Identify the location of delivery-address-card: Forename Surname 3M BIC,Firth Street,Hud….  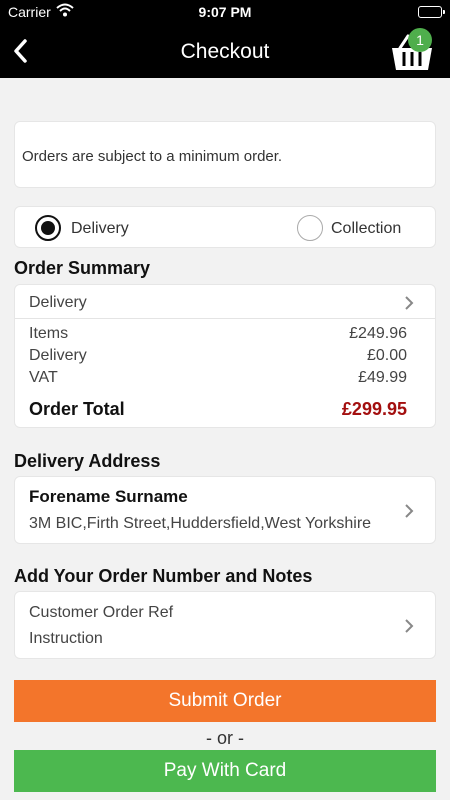
(225, 510).